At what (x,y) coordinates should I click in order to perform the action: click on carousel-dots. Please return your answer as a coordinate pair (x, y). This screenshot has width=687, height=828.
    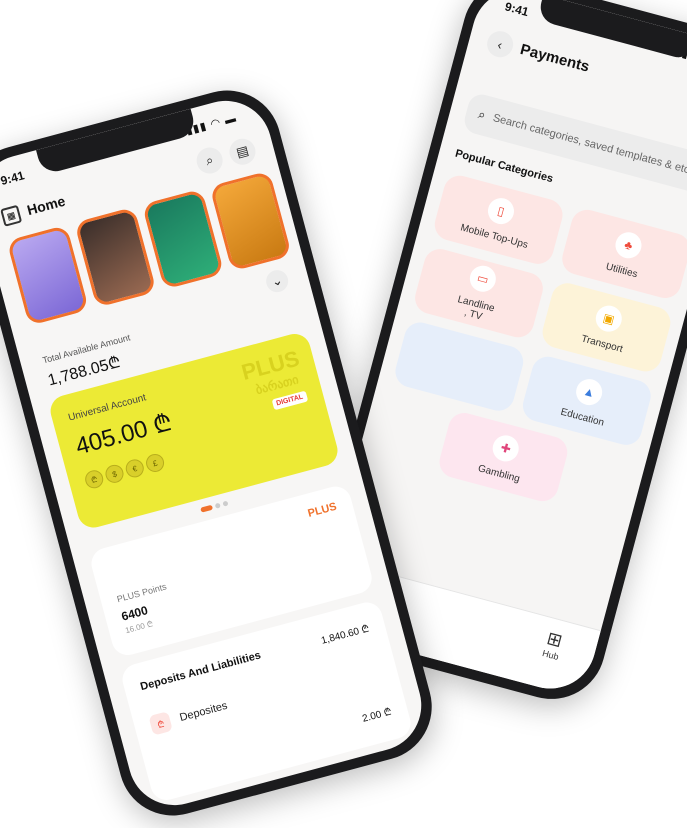
    Looking at the image, I should click on (214, 506).